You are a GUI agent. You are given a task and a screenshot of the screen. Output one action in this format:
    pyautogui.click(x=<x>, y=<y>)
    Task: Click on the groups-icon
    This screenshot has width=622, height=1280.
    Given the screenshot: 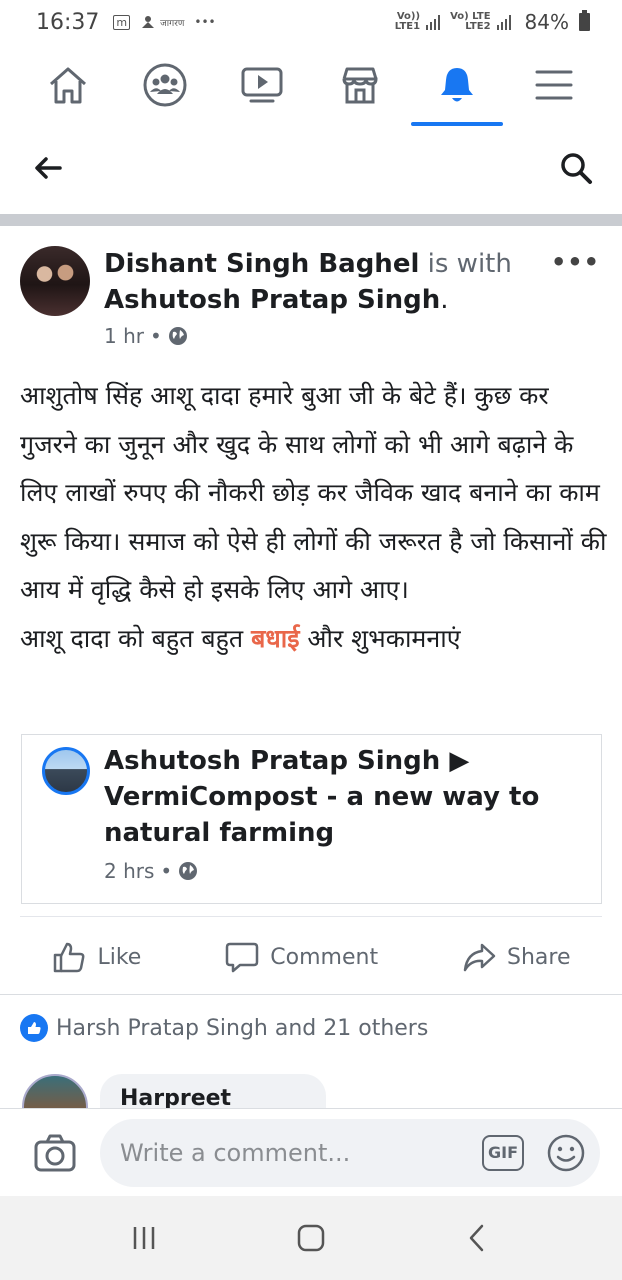 What is the action you would take?
    pyautogui.click(x=165, y=85)
    